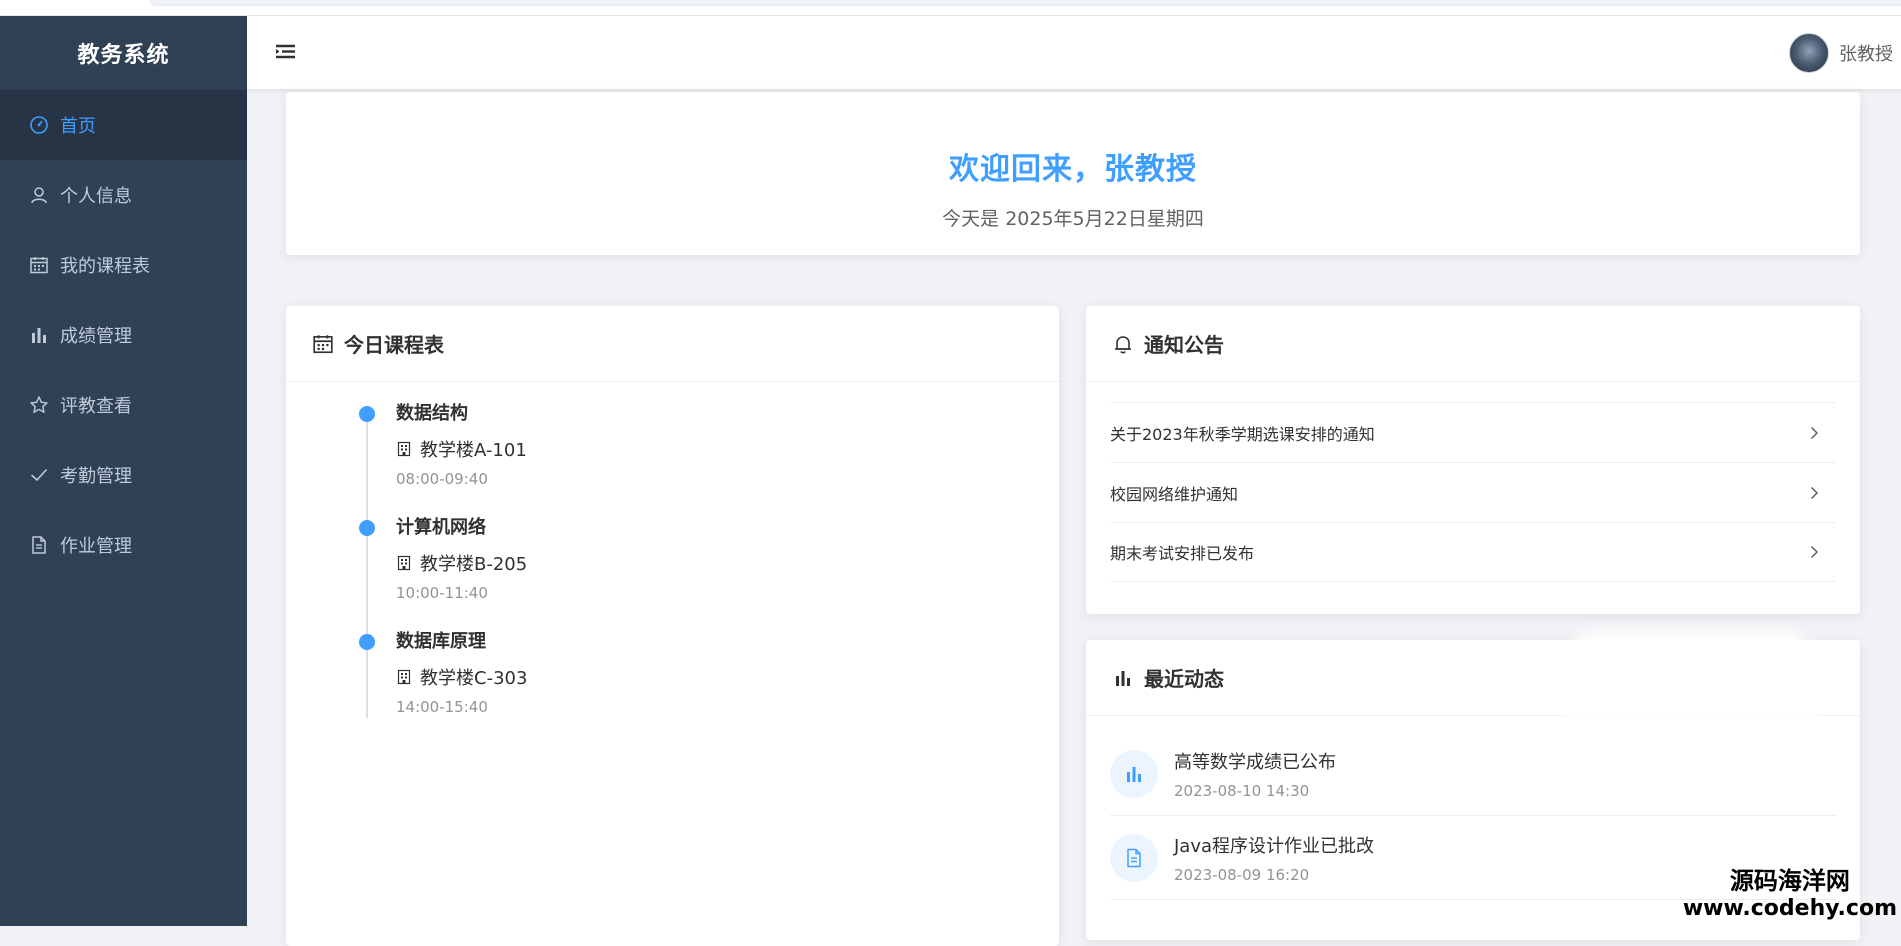 The image size is (1901, 946). I want to click on star-icon, so click(39, 405).